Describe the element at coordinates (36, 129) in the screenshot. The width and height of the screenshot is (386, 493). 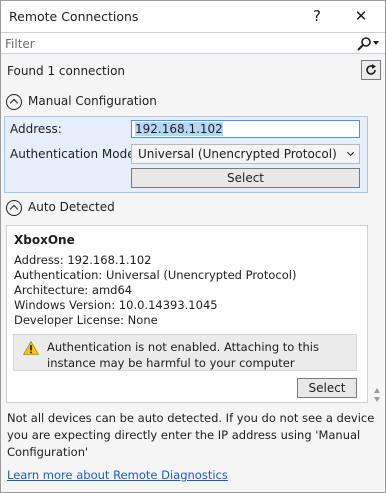
I see `address-label: Address:` at that location.